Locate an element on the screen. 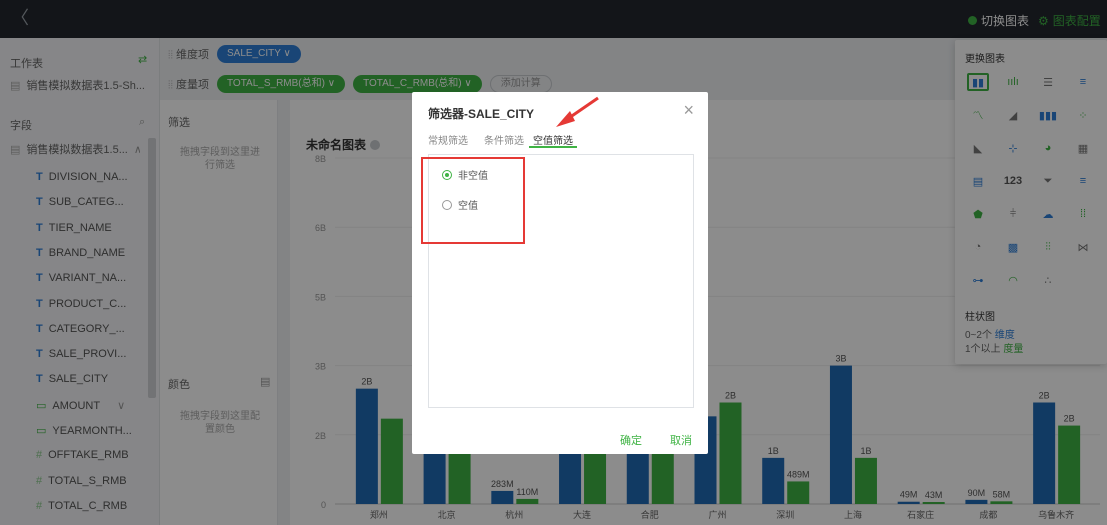 Image resolution: width=1107 pixels, height=525 pixels. confirm-button: 确定 is located at coordinates (631, 440).